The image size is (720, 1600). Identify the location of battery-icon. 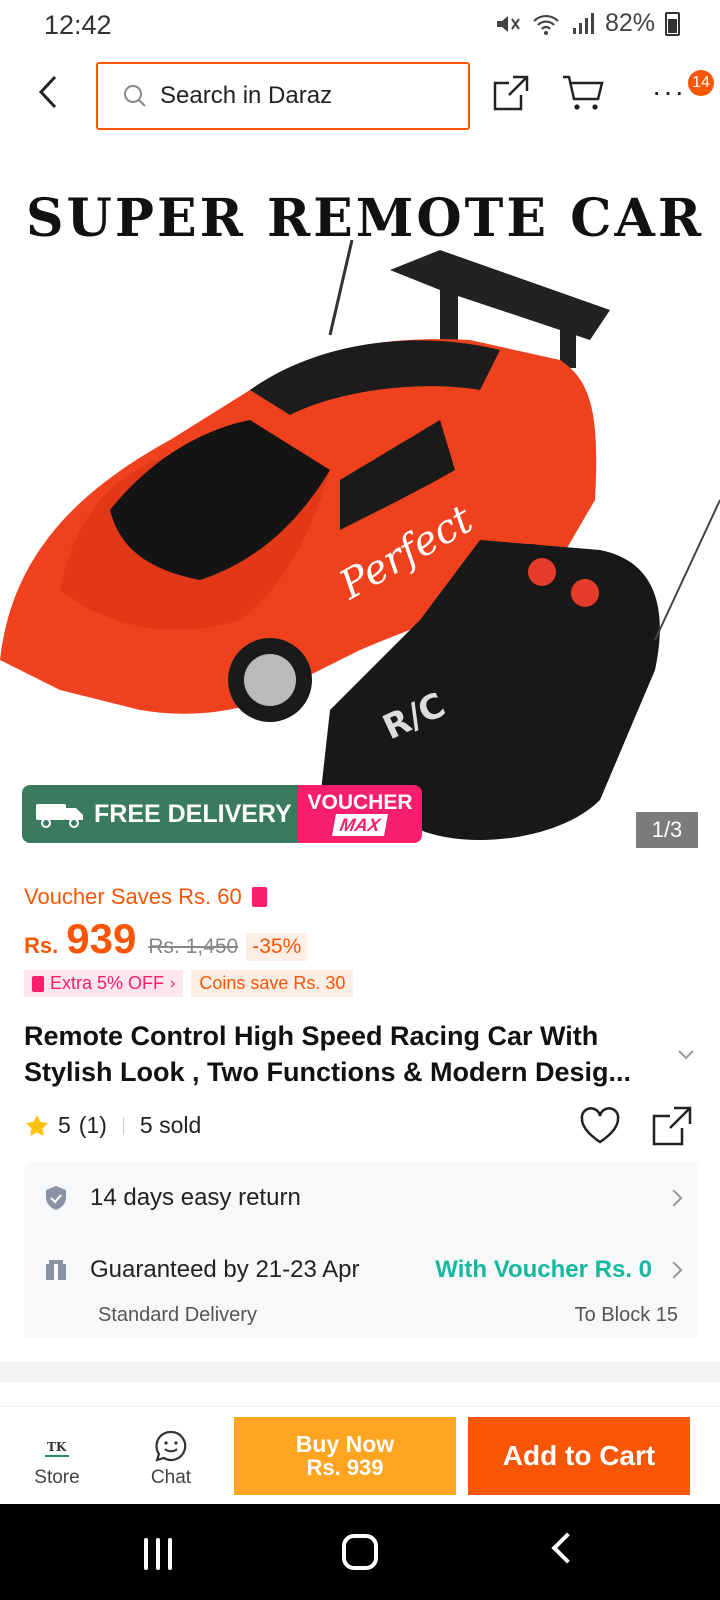
(672, 23).